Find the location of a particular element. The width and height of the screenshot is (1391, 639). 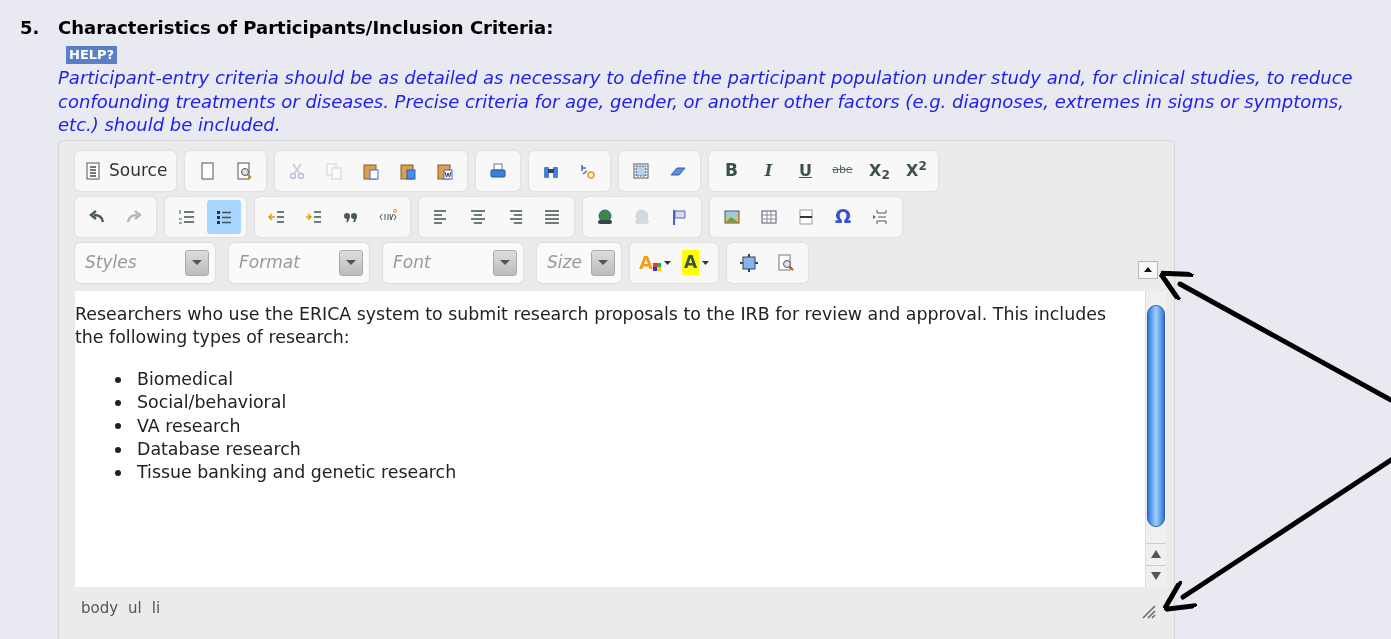

flag-icon is located at coordinates (679, 216).